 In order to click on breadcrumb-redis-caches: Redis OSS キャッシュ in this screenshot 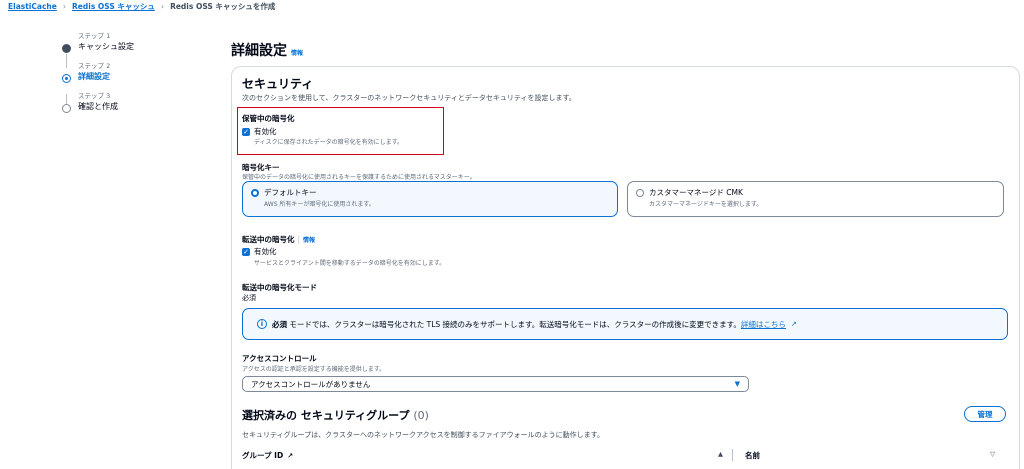, I will do `click(113, 6)`.